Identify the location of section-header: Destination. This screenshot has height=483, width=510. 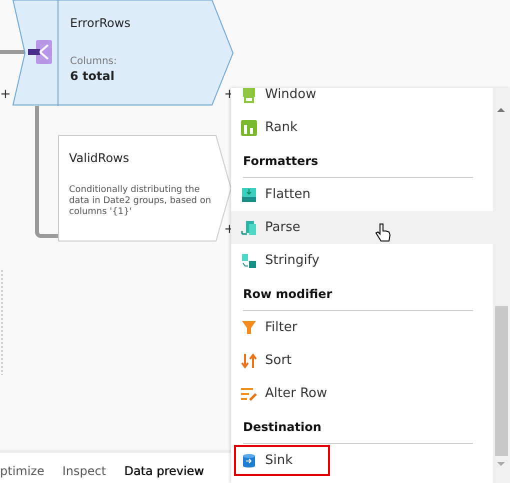
(358, 427).